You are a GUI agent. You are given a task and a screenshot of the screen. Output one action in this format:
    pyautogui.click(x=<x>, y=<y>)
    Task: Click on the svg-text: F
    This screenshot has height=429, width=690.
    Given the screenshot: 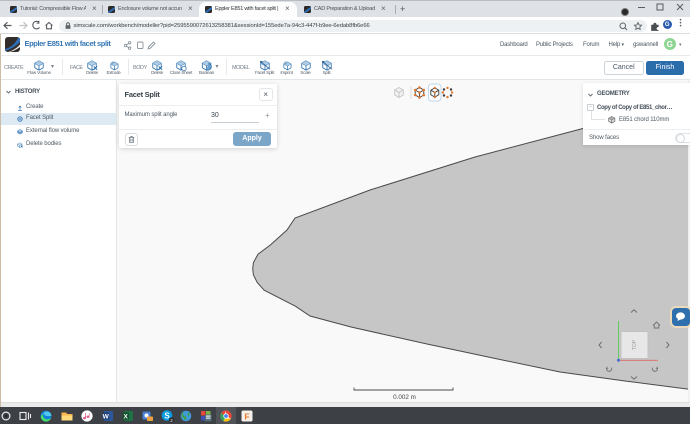 What is the action you would take?
    pyautogui.click(x=246, y=416)
    